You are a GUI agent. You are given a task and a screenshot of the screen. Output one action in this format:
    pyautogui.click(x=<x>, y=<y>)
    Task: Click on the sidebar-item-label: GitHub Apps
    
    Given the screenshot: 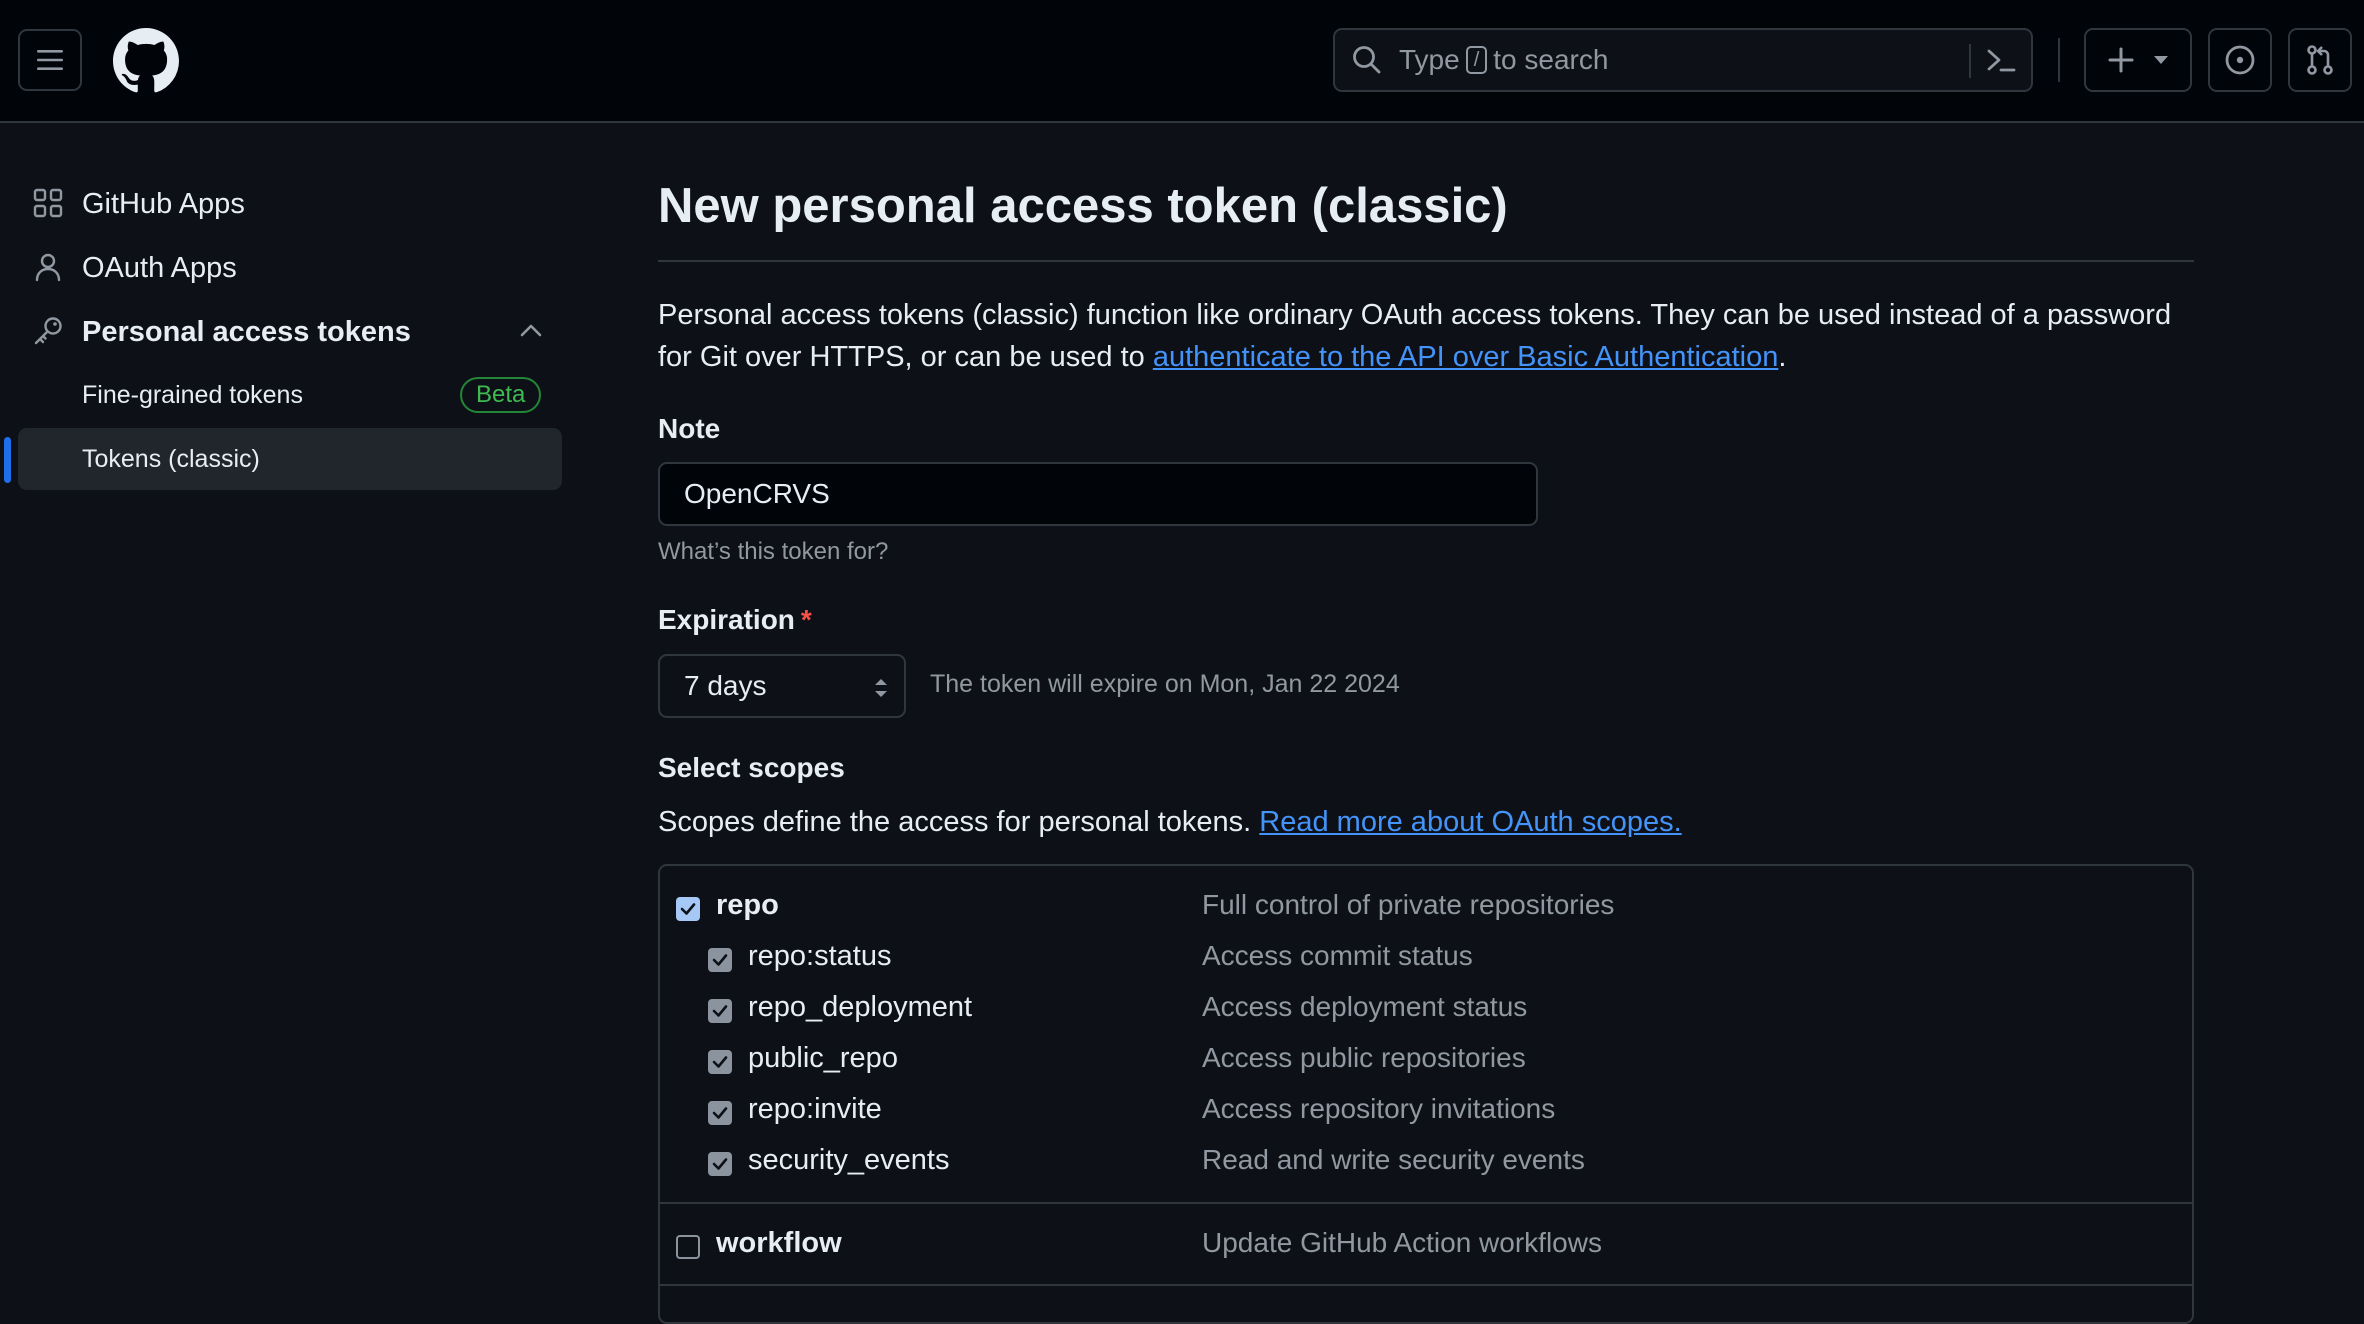 What is the action you would take?
    pyautogui.click(x=163, y=203)
    